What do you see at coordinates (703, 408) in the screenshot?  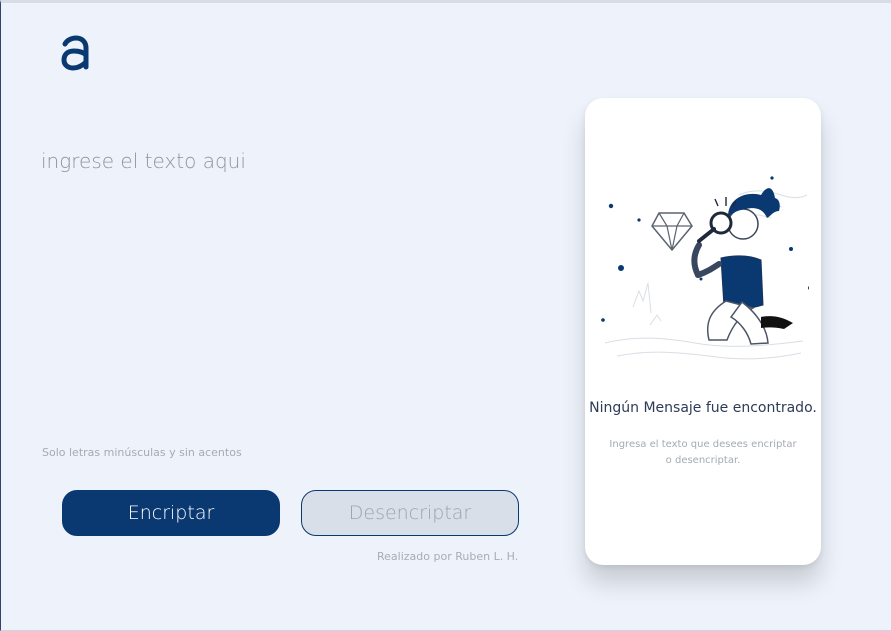 I see `empty-state-title: Ningún Mensaje fue encontrado.` at bounding box center [703, 408].